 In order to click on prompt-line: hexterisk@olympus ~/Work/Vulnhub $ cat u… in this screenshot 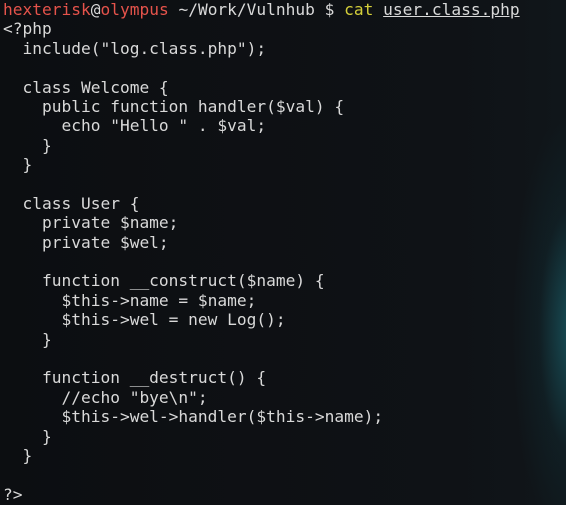, I will do `click(284, 9)`.